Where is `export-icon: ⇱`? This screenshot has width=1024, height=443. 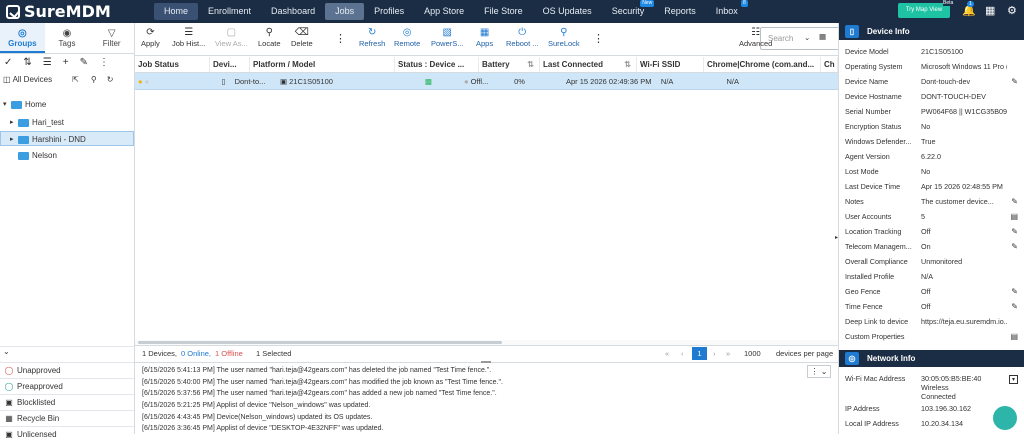 export-icon: ⇱ is located at coordinates (75, 79).